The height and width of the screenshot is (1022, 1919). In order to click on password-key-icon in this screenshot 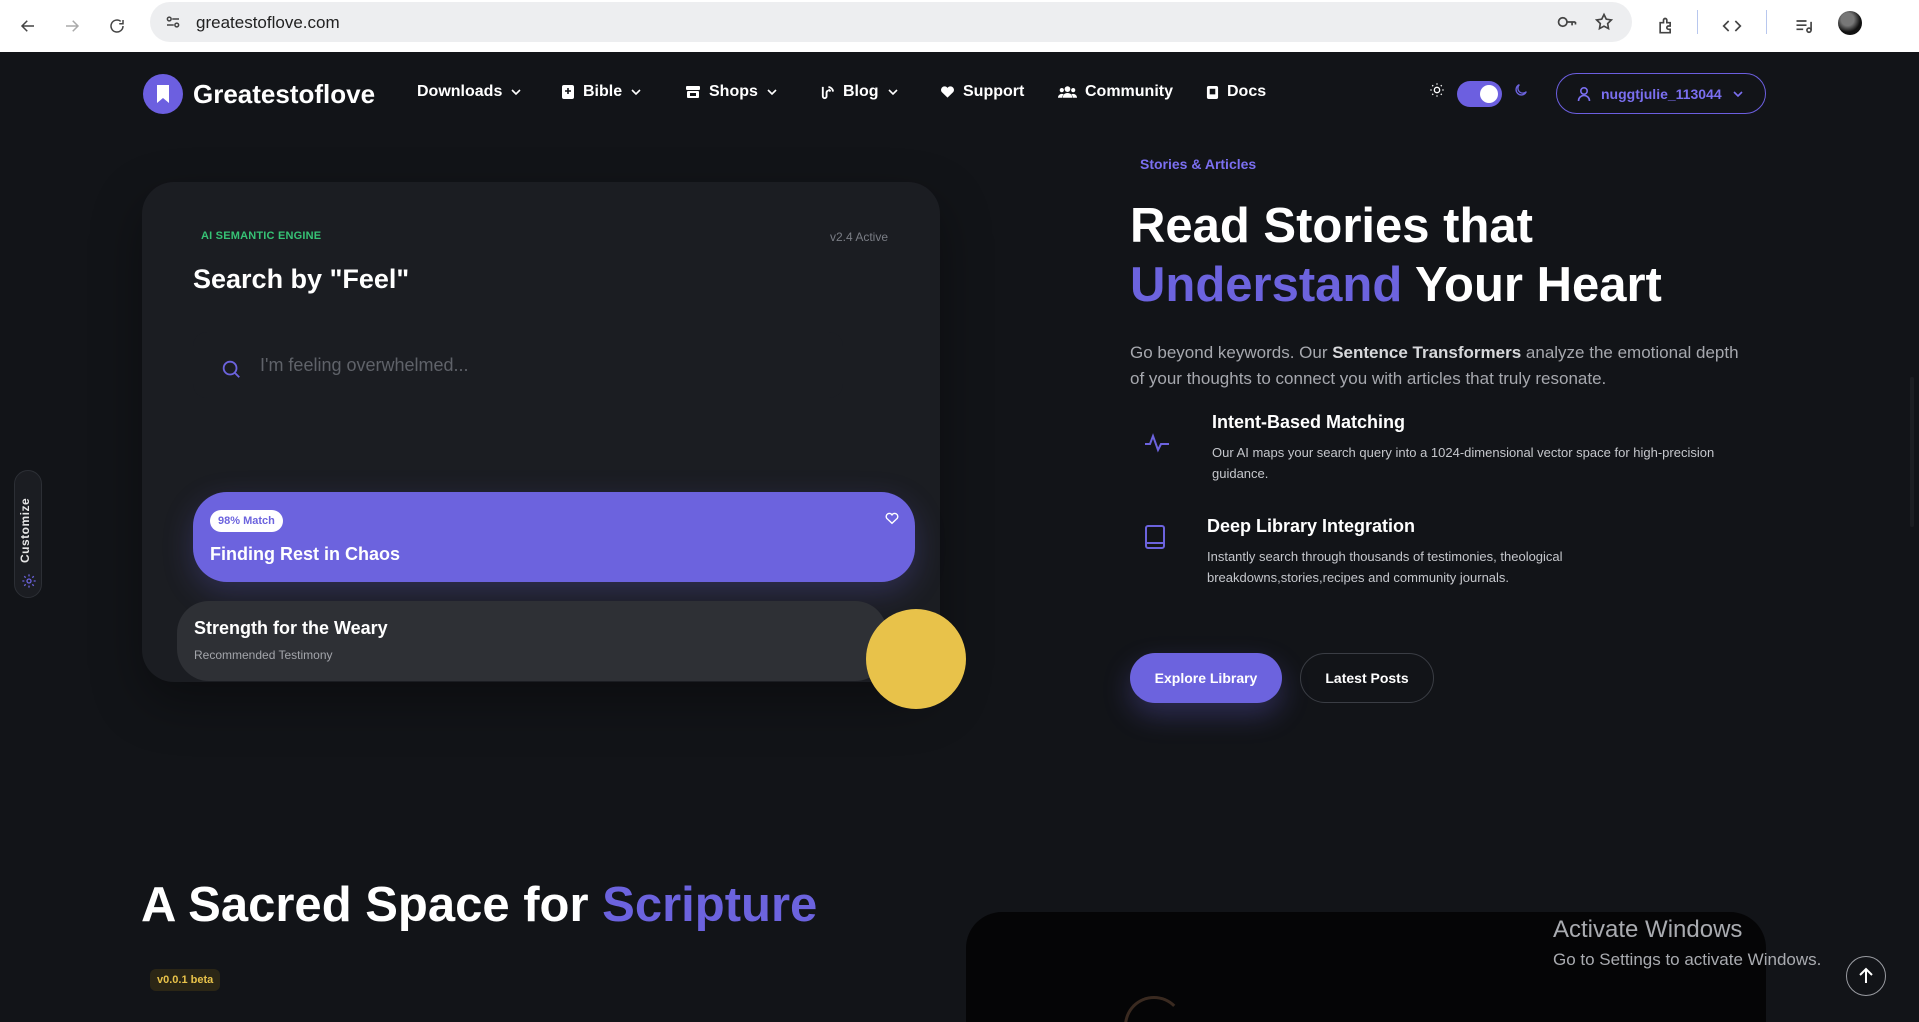, I will do `click(1567, 24)`.